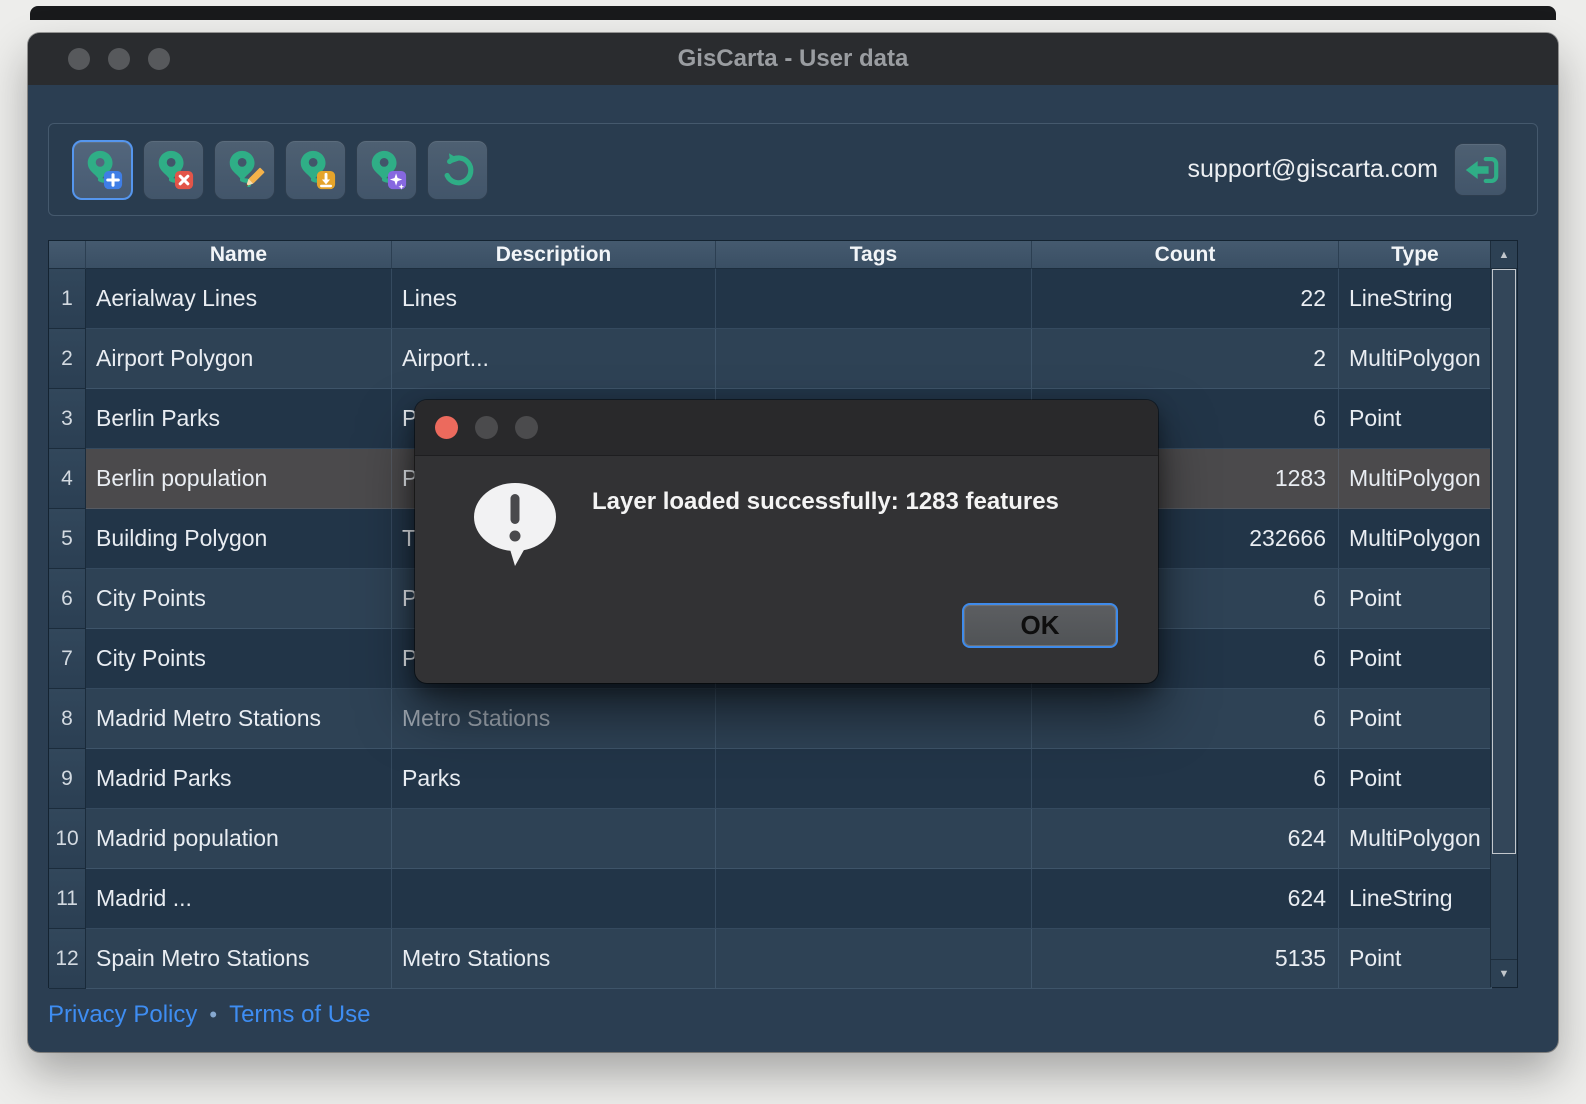 This screenshot has height=1104, width=1586. What do you see at coordinates (446, 427) in the screenshot?
I see `dialog-close-button` at bounding box center [446, 427].